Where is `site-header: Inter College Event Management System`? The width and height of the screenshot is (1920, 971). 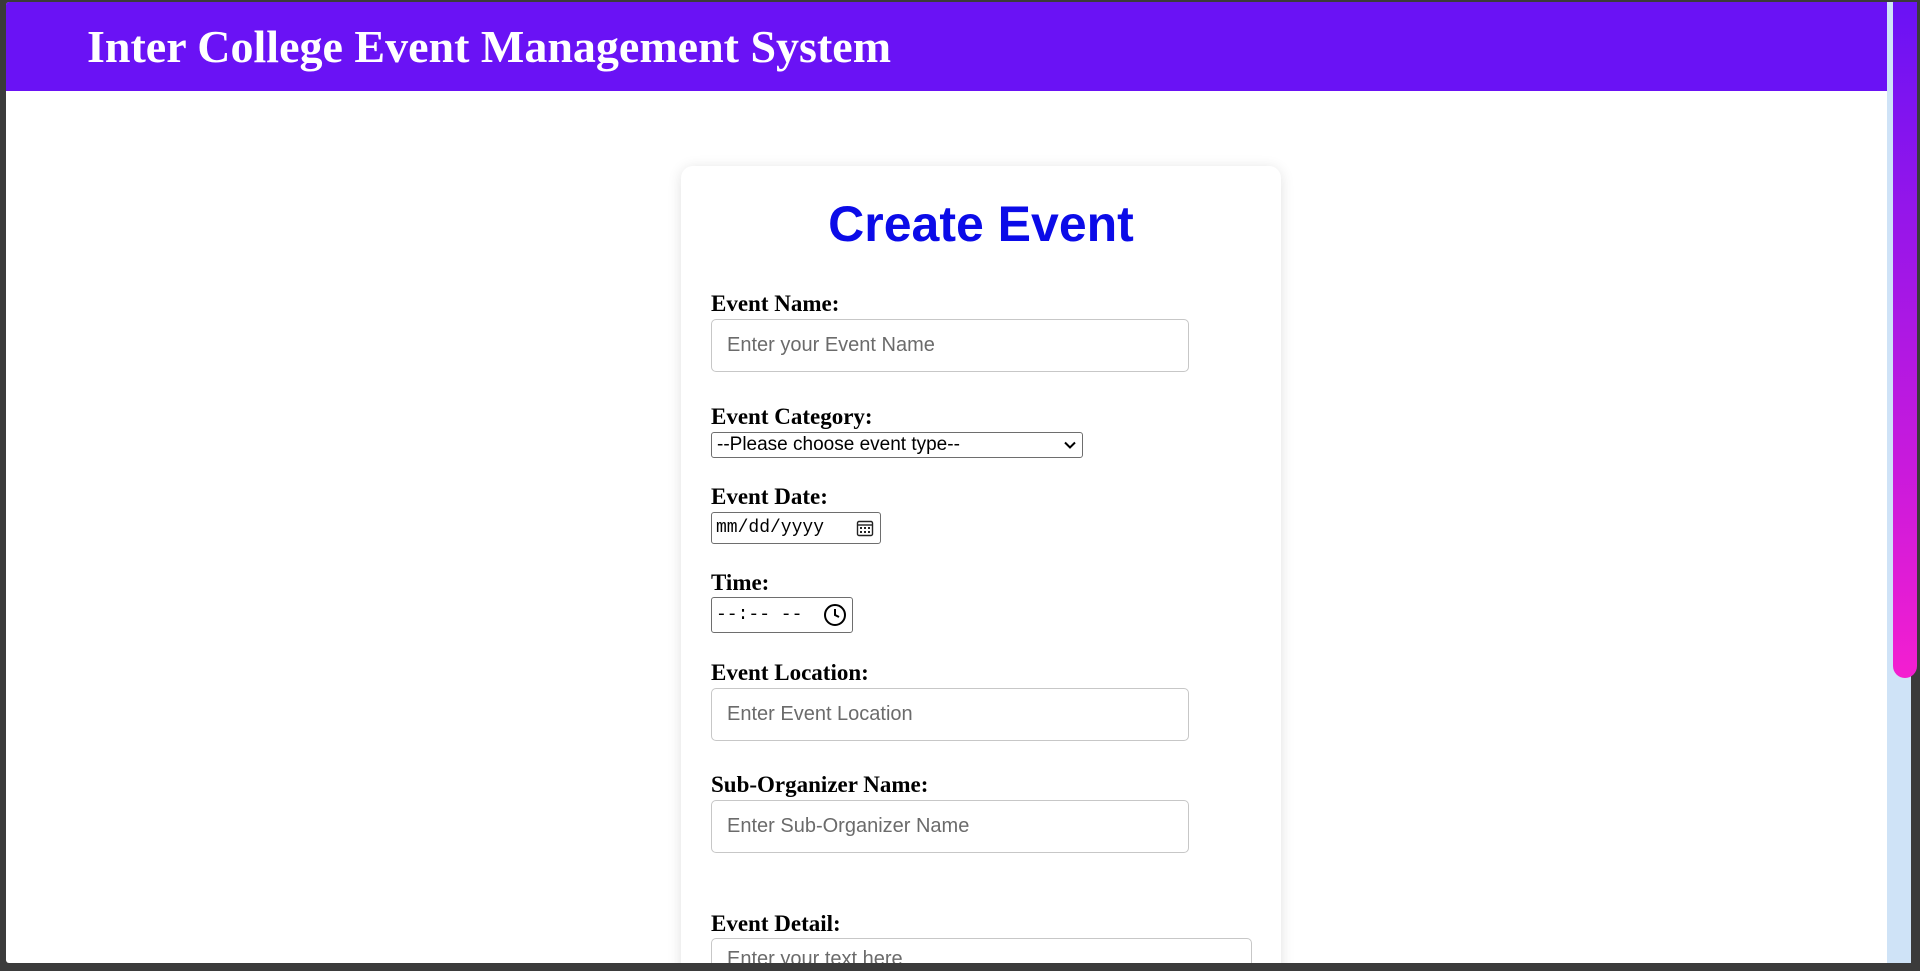
site-header: Inter College Event Management System is located at coordinates (949, 46).